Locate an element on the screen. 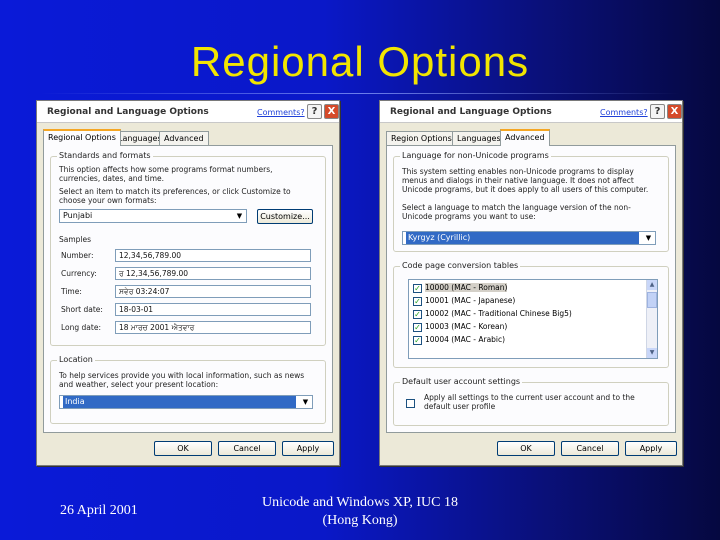 Image resolution: width=720 pixels, height=540 pixels. format-value: Punjabi is located at coordinates (78, 215).